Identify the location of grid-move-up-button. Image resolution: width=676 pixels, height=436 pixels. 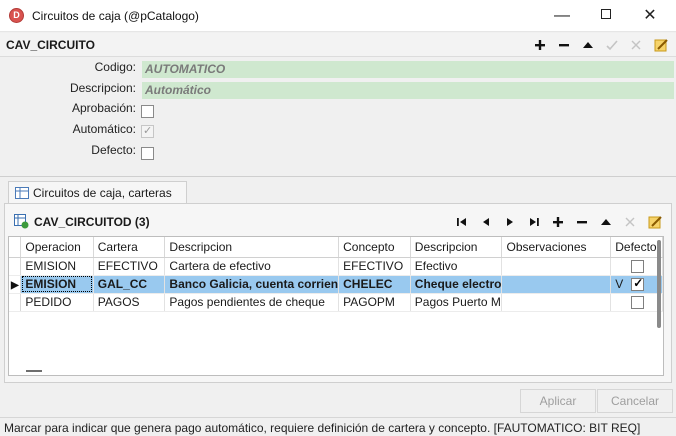
(606, 222).